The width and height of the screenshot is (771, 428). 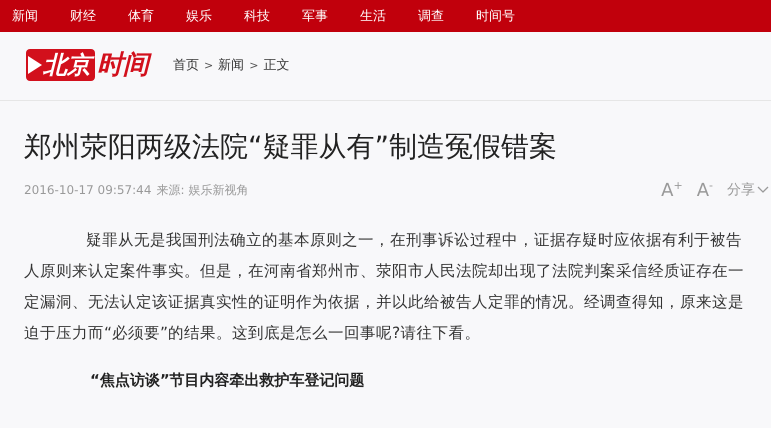 I want to click on nav-link: 生活, so click(x=389, y=16).